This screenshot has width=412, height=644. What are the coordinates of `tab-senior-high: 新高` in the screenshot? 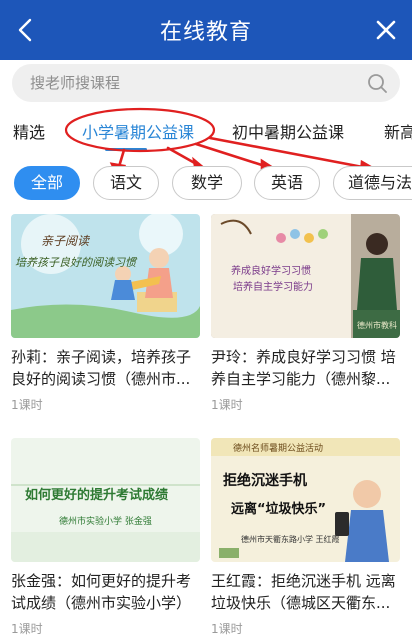 It's located at (398, 131).